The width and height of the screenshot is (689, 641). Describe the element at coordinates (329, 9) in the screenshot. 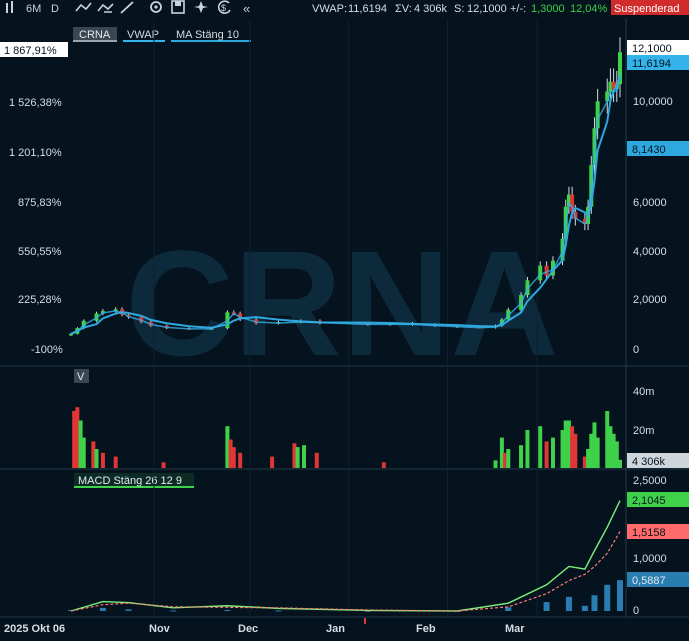

I see `vwap-label: VWAP:` at that location.